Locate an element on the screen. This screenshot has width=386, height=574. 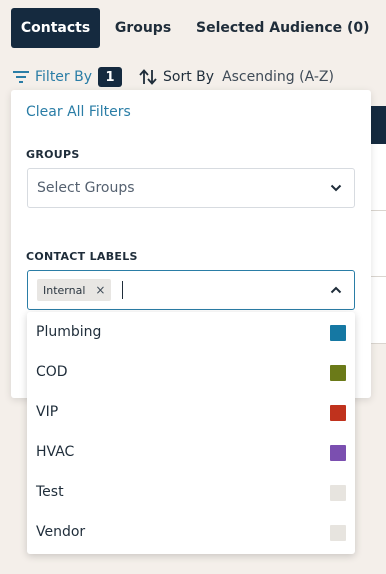
filter-by-button: Filter By 1 is located at coordinates (68, 77).